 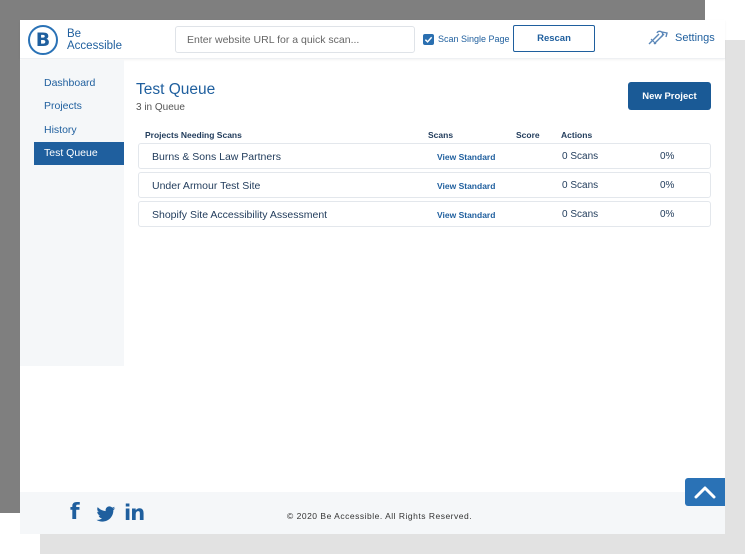 I want to click on logo-text: Be Accessible, so click(x=94, y=40).